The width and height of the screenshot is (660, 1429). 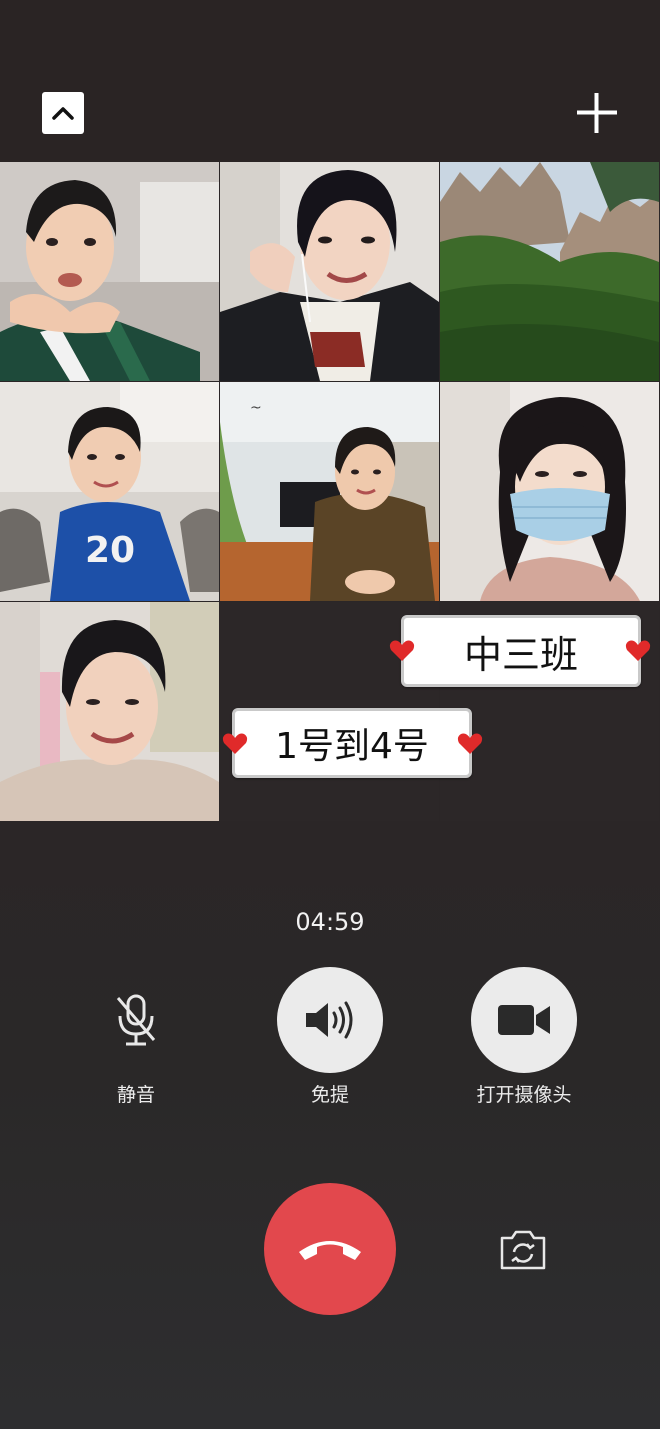 I want to click on speaker-button, so click(x=330, y=1020).